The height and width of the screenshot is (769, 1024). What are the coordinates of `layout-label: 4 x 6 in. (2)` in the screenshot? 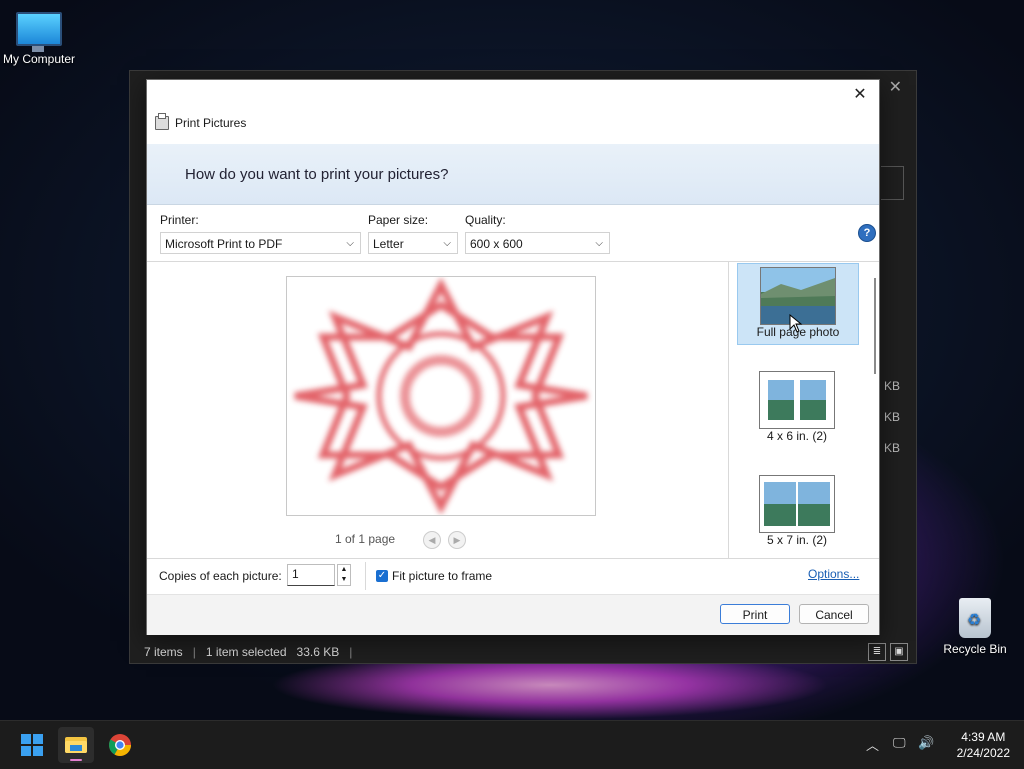 It's located at (797, 436).